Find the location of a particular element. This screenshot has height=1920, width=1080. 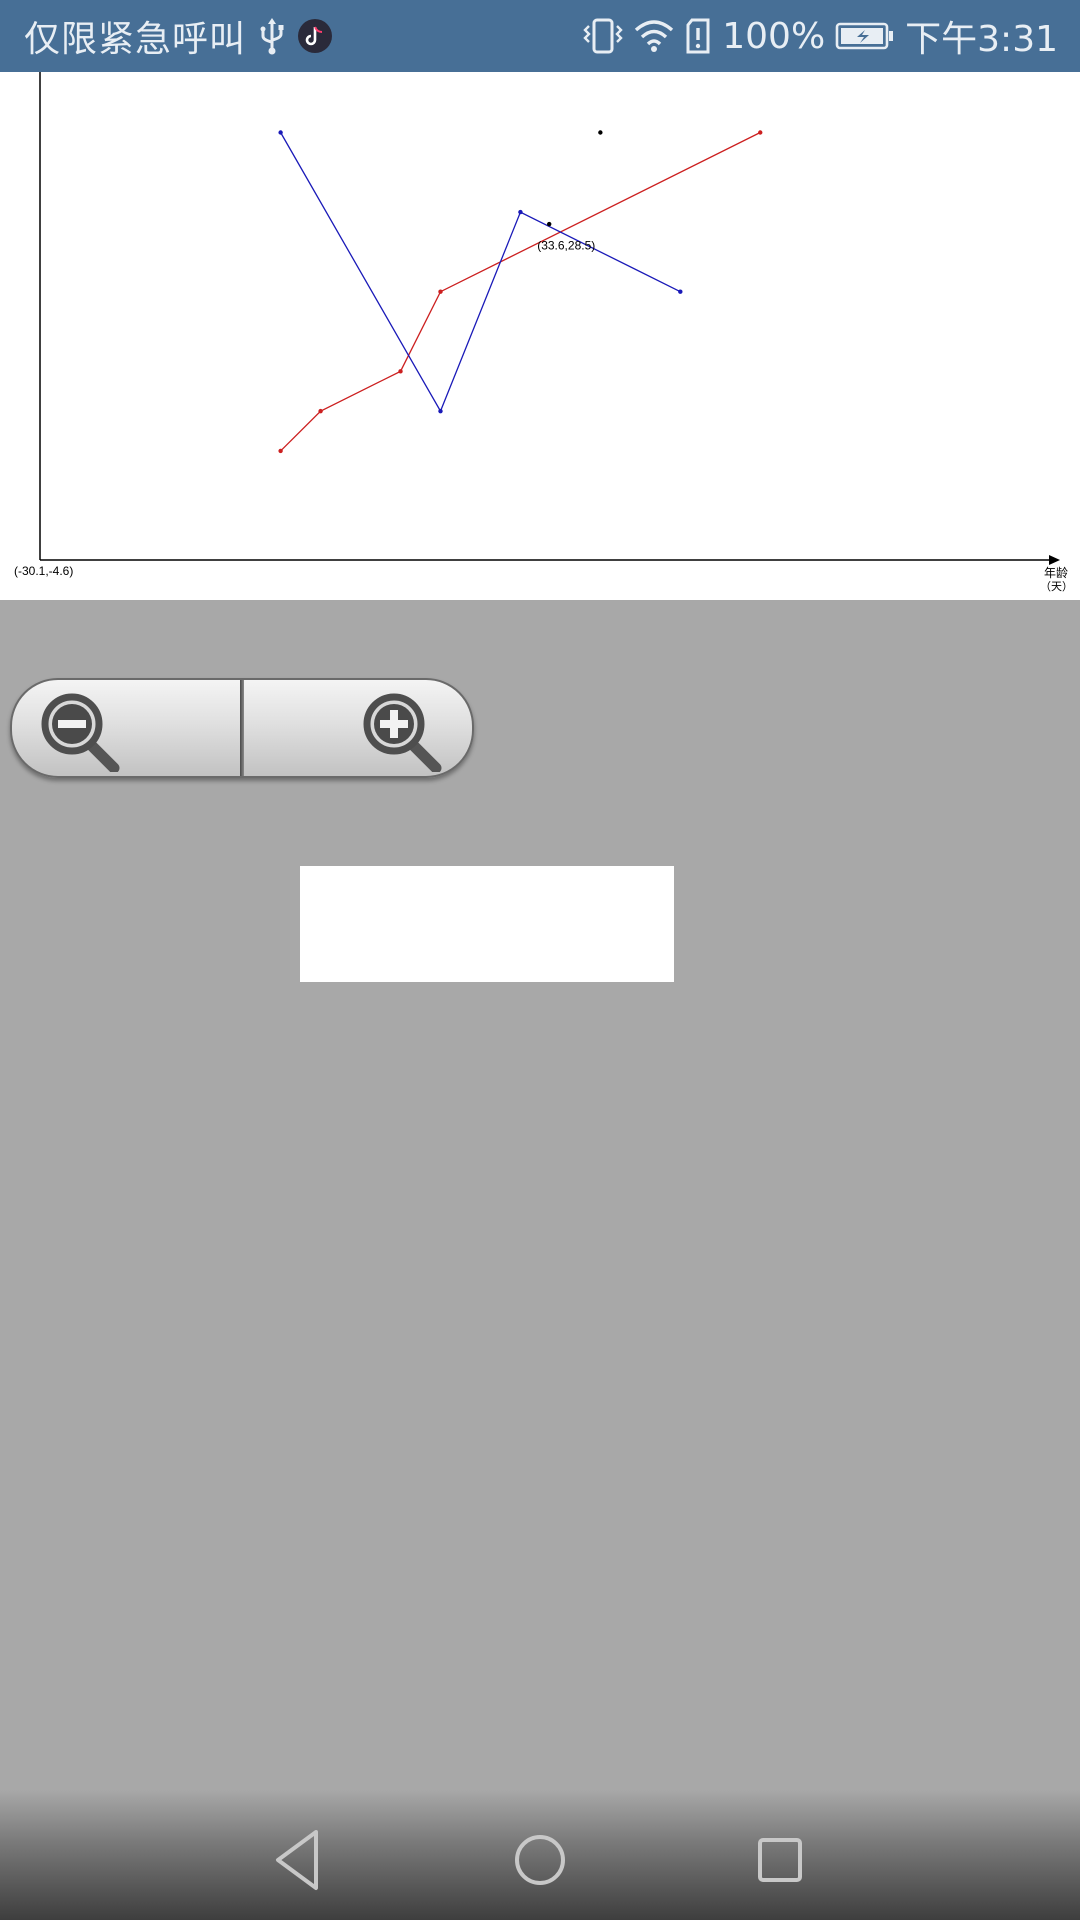

x-axis-label-line2: （天） is located at coordinates (1056, 586).